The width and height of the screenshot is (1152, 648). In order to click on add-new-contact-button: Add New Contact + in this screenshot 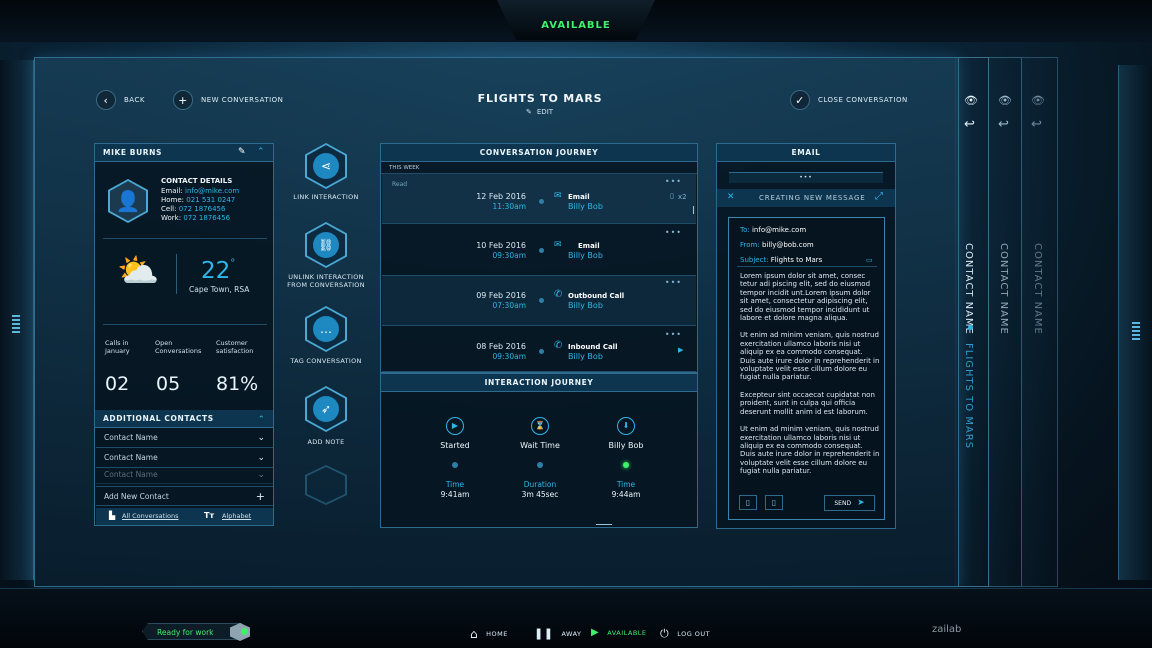, I will do `click(184, 496)`.